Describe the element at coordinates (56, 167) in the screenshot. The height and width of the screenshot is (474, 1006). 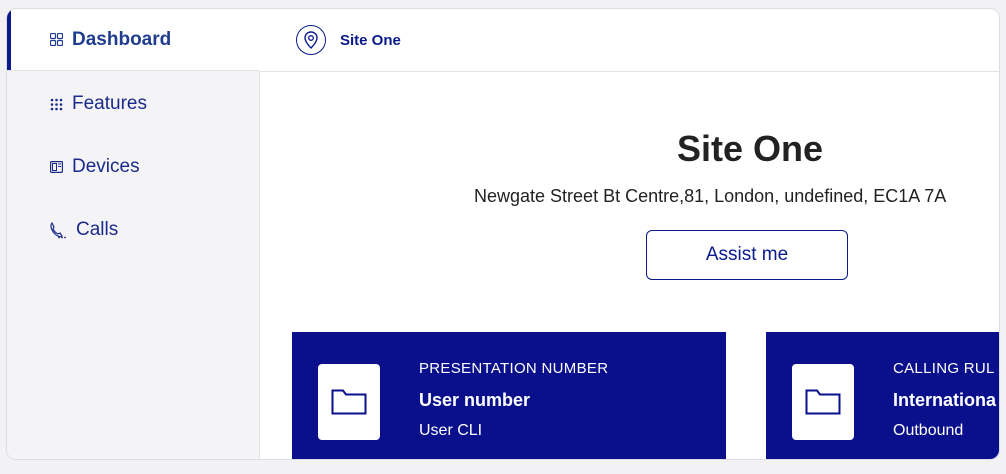
I see `device-icon` at that location.